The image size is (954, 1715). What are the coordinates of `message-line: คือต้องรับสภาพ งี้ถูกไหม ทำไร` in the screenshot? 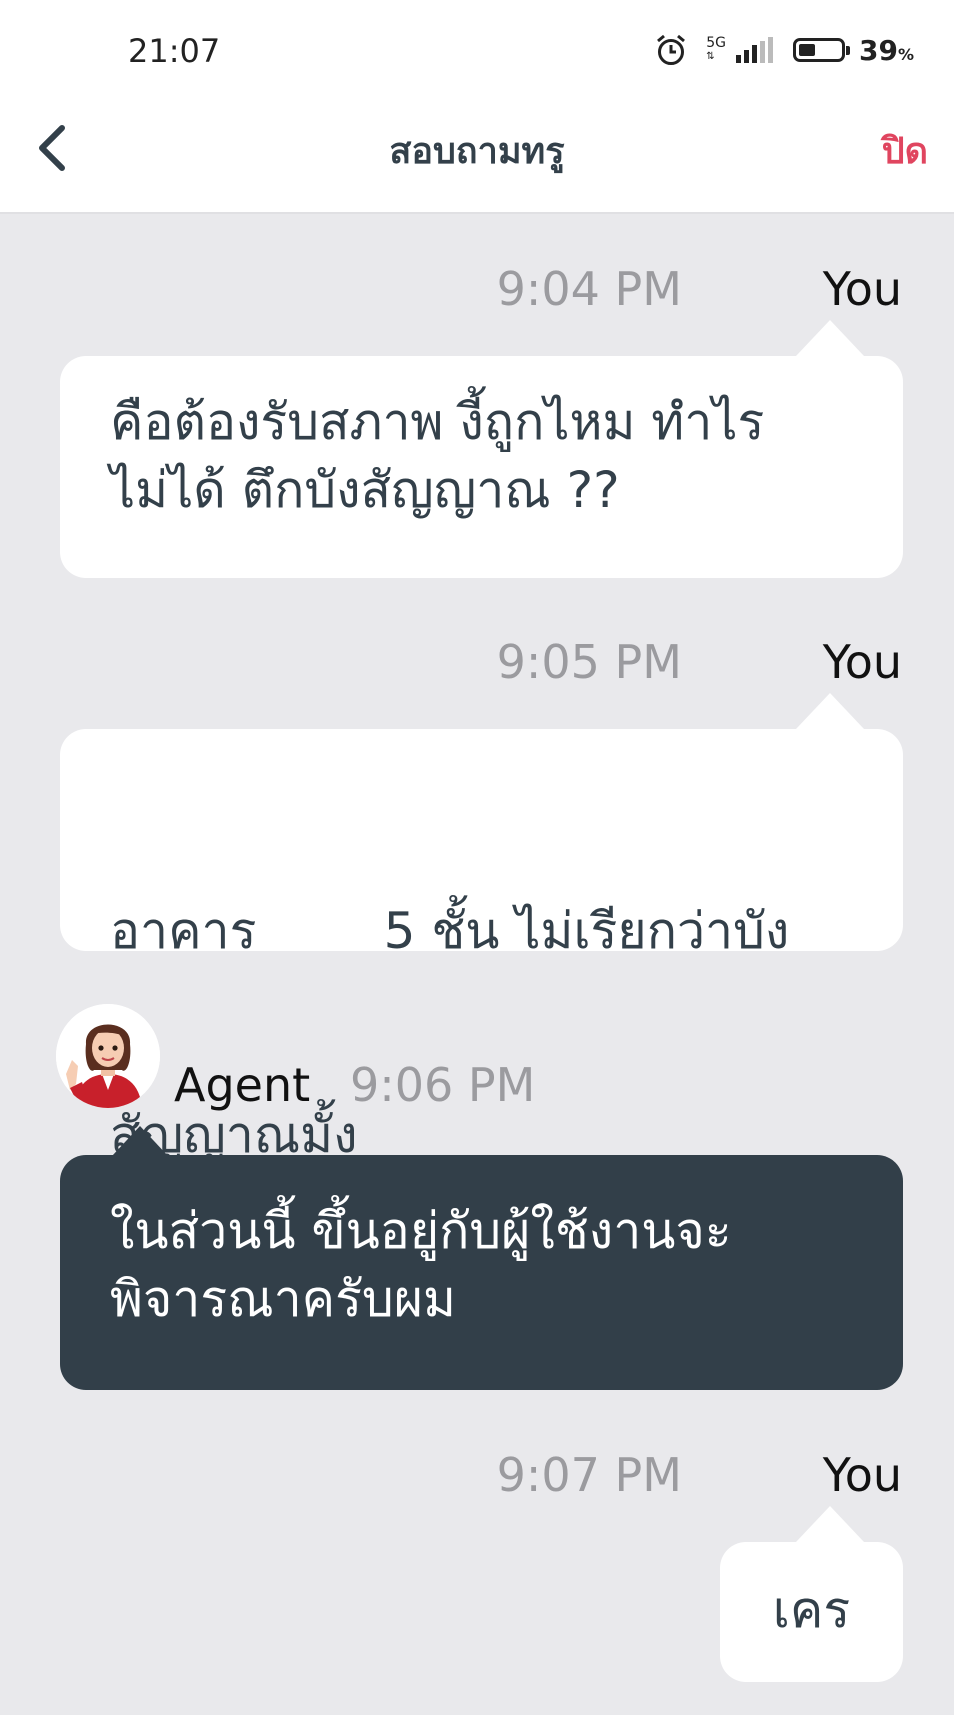 It's located at (437, 422).